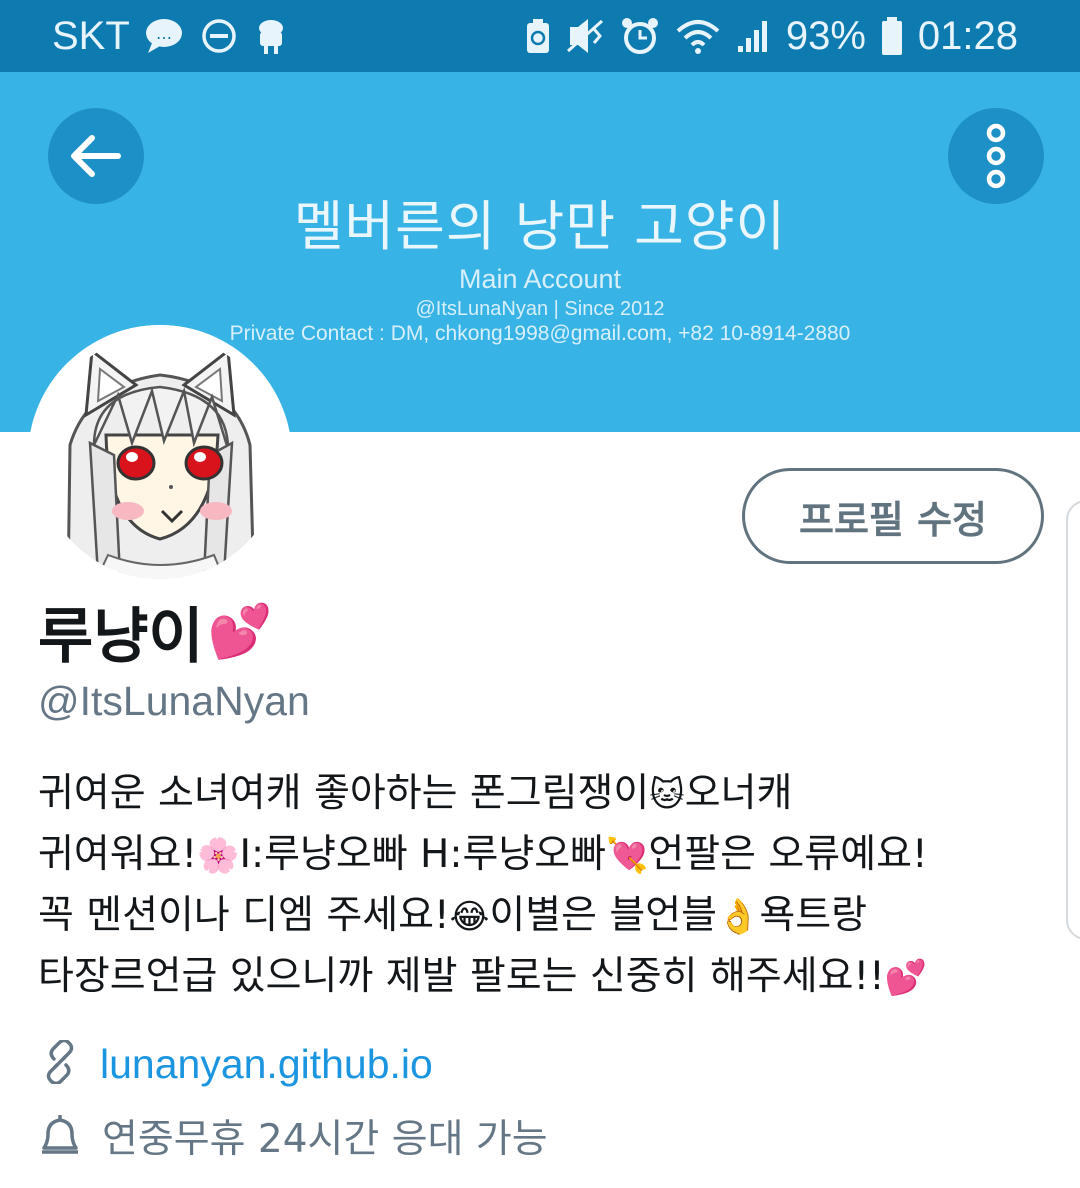 This screenshot has height=1188, width=1080. Describe the element at coordinates (461, 976) in the screenshot. I see `bio-text: 타장르언급 있으니까 제발 팔로는 신중히 해주세요!!` at that location.